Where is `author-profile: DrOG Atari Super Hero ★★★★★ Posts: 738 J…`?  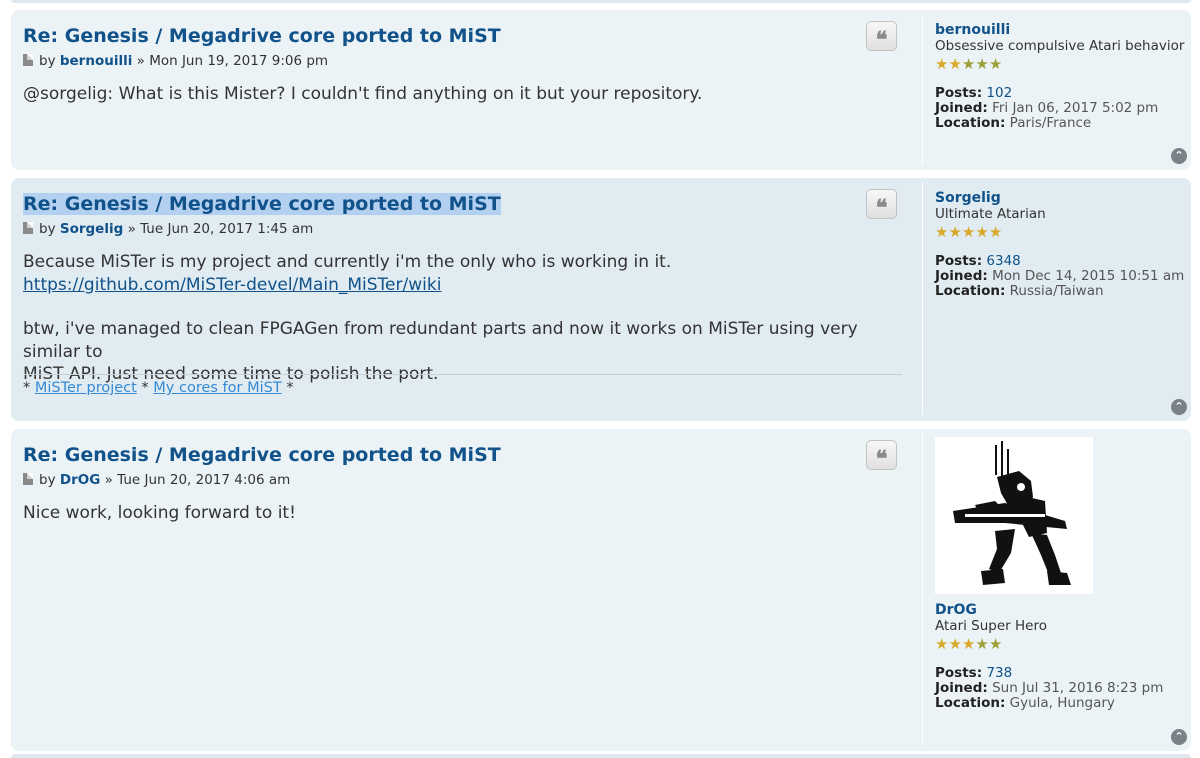
author-profile: DrOG Atari Super Hero ★★★★★ Posts: 738 J… is located at coordinates (1055, 589).